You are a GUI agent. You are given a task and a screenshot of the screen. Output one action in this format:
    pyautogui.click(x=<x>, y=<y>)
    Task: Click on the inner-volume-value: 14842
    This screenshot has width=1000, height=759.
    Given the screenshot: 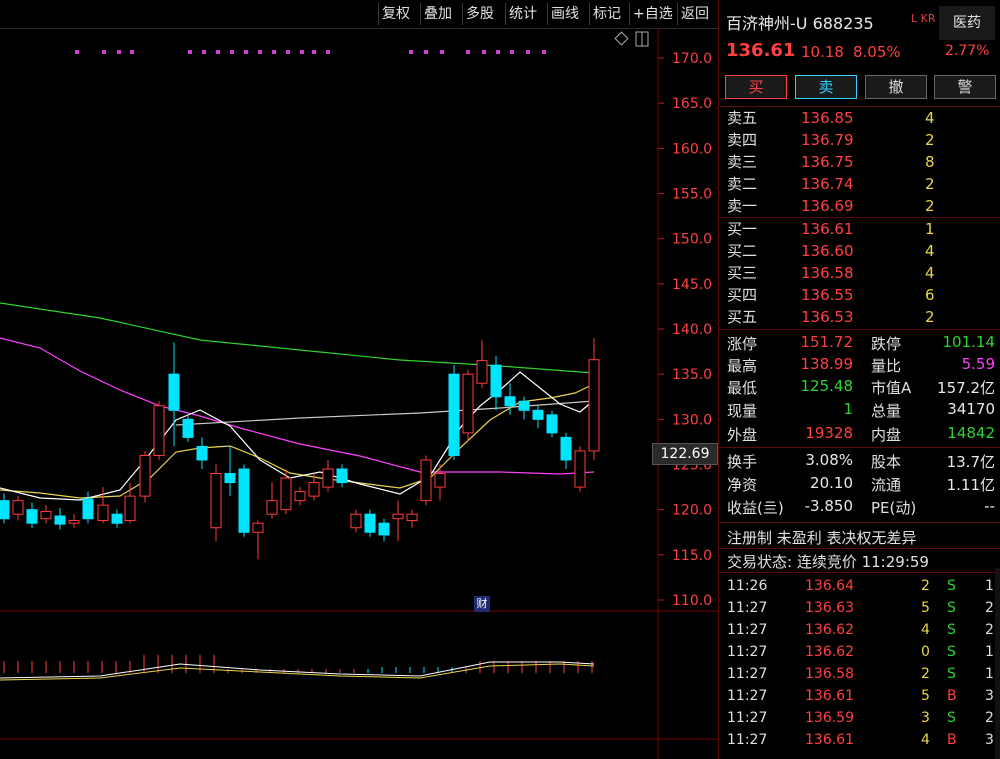 What is the action you would take?
    pyautogui.click(x=971, y=433)
    